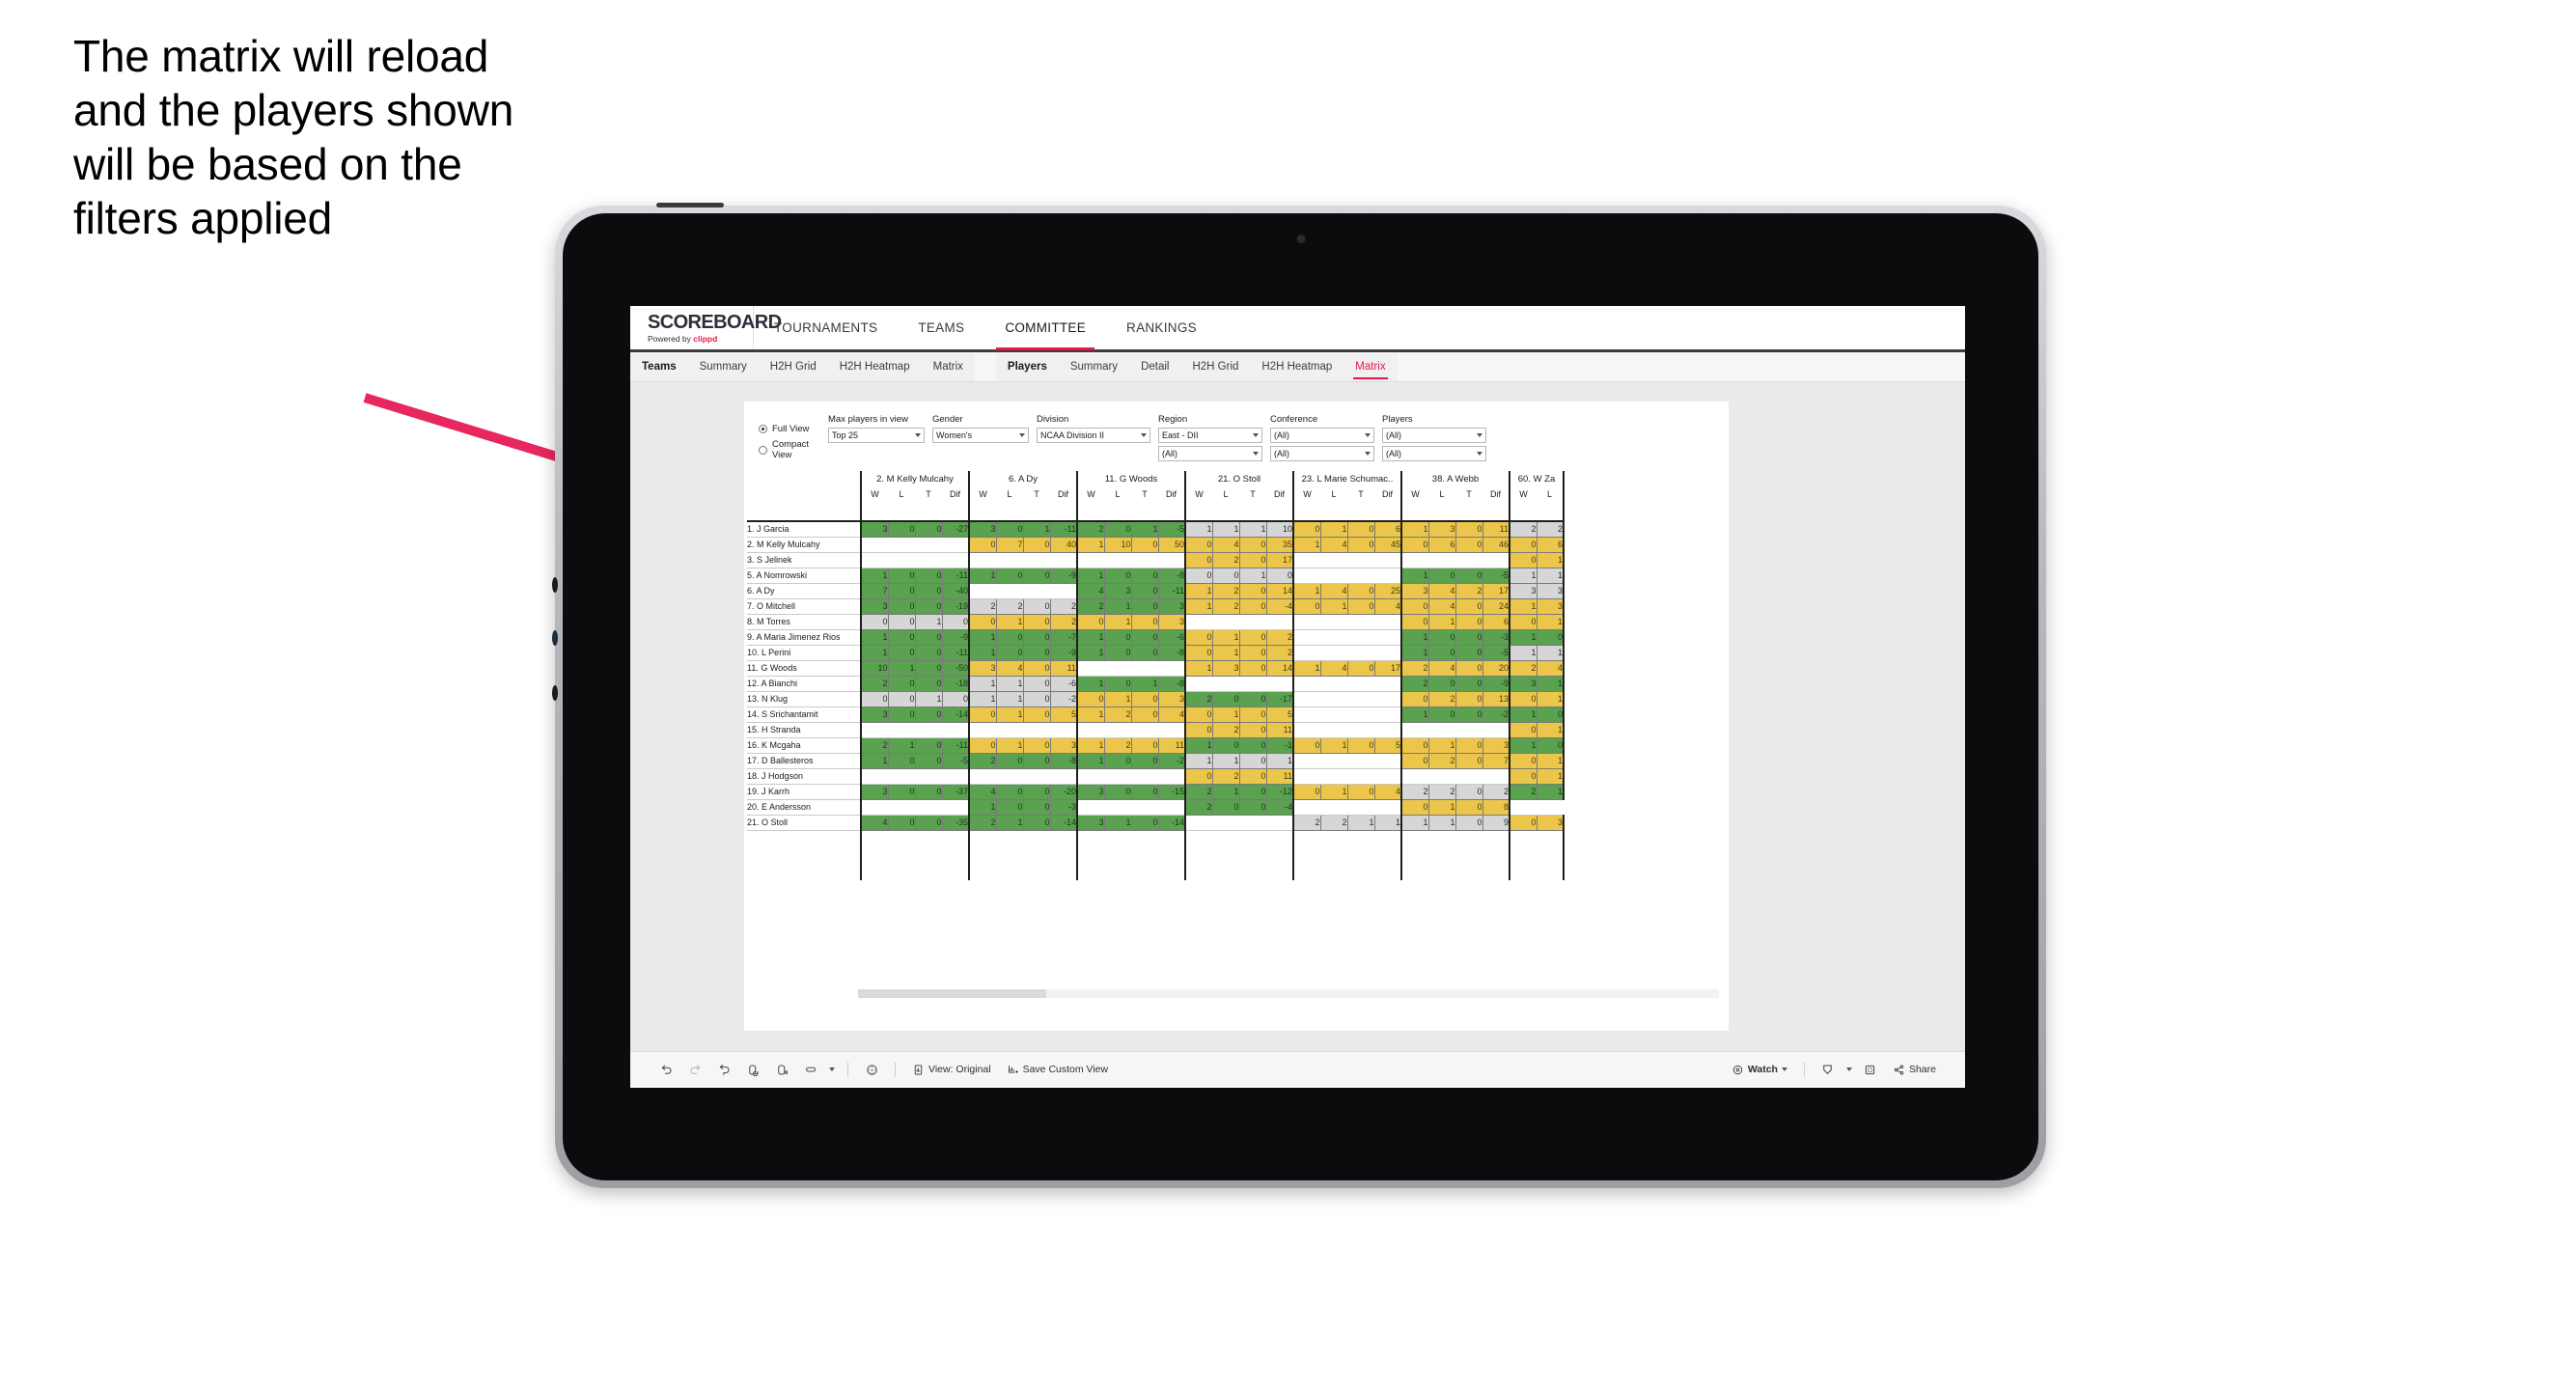 This screenshot has width=2576, height=1386. What do you see at coordinates (1455, 479) in the screenshot?
I see `matrix-column-group-header: 38. A Webb` at bounding box center [1455, 479].